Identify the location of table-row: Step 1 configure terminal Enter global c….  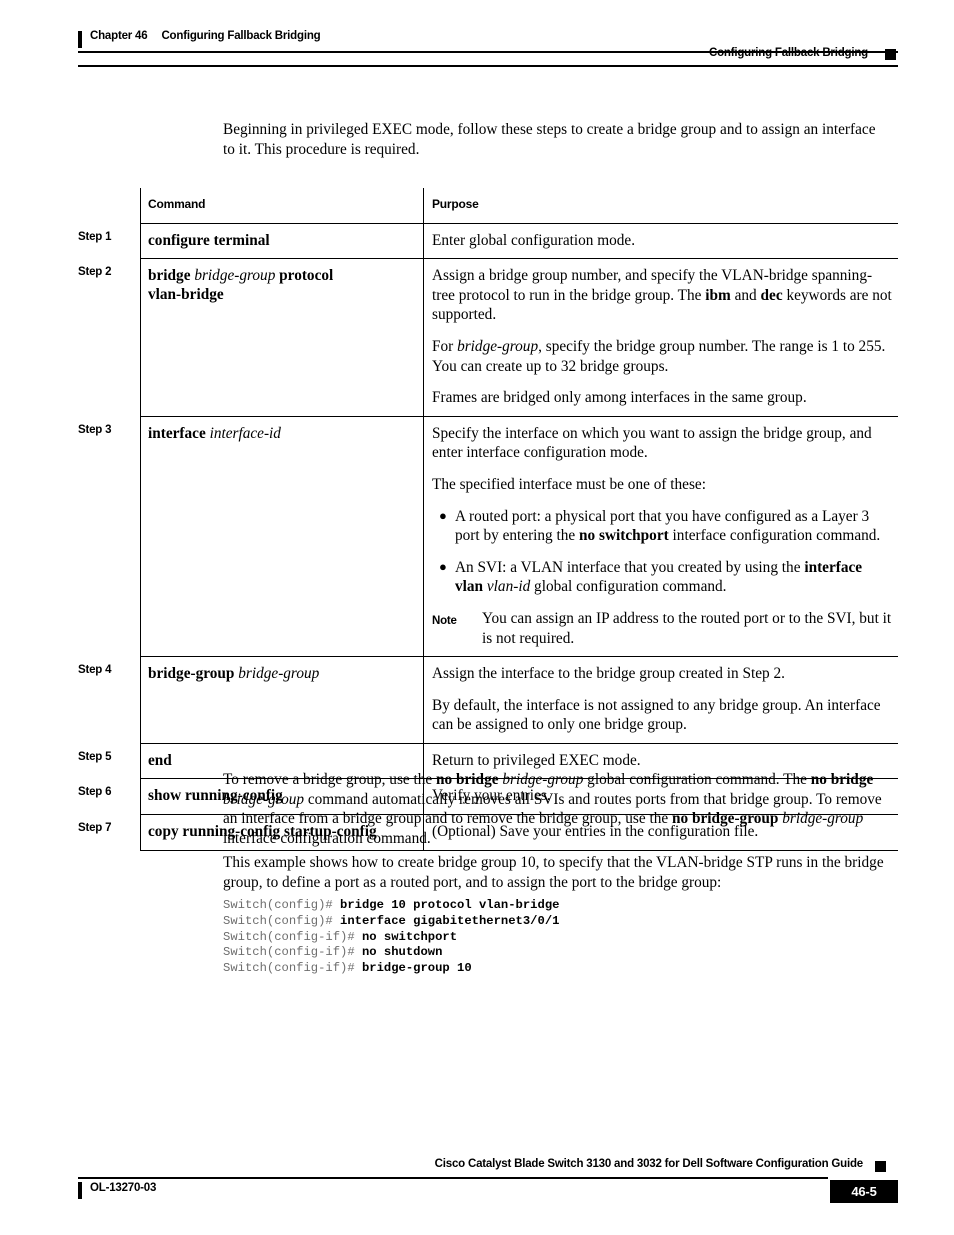
(488, 240).